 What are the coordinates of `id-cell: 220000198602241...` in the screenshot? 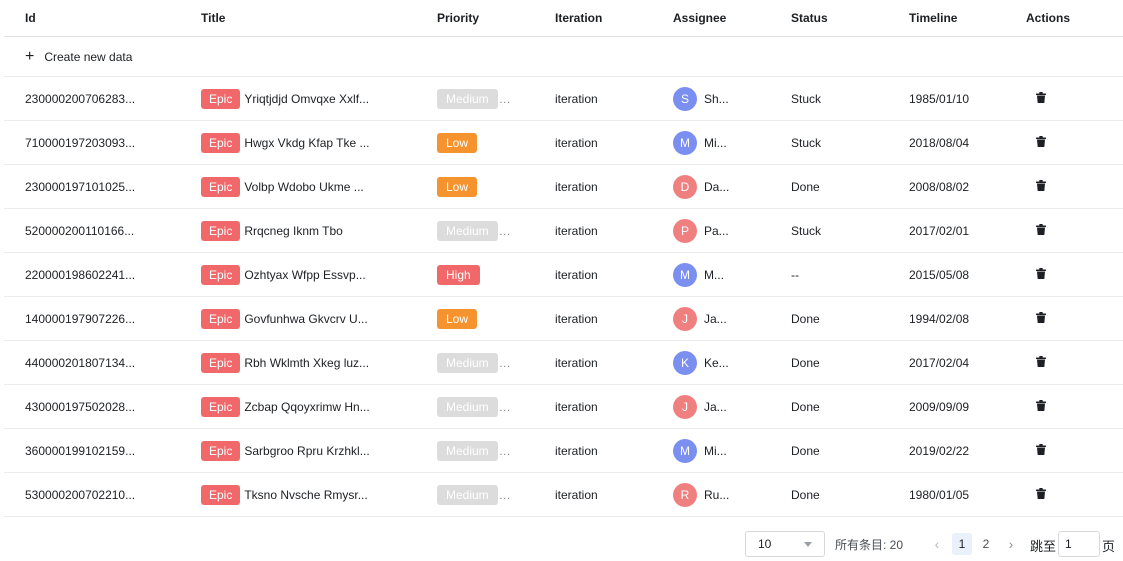 It's located at (85, 274).